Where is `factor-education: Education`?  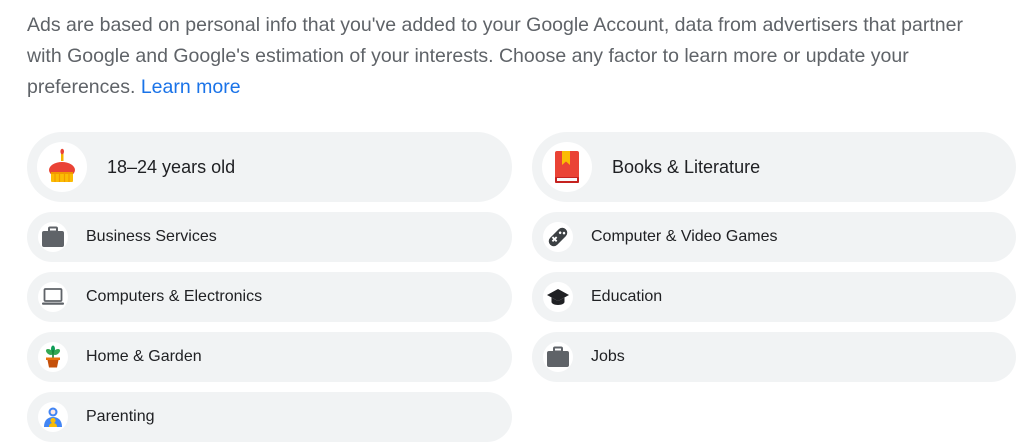
factor-education: Education is located at coordinates (774, 297).